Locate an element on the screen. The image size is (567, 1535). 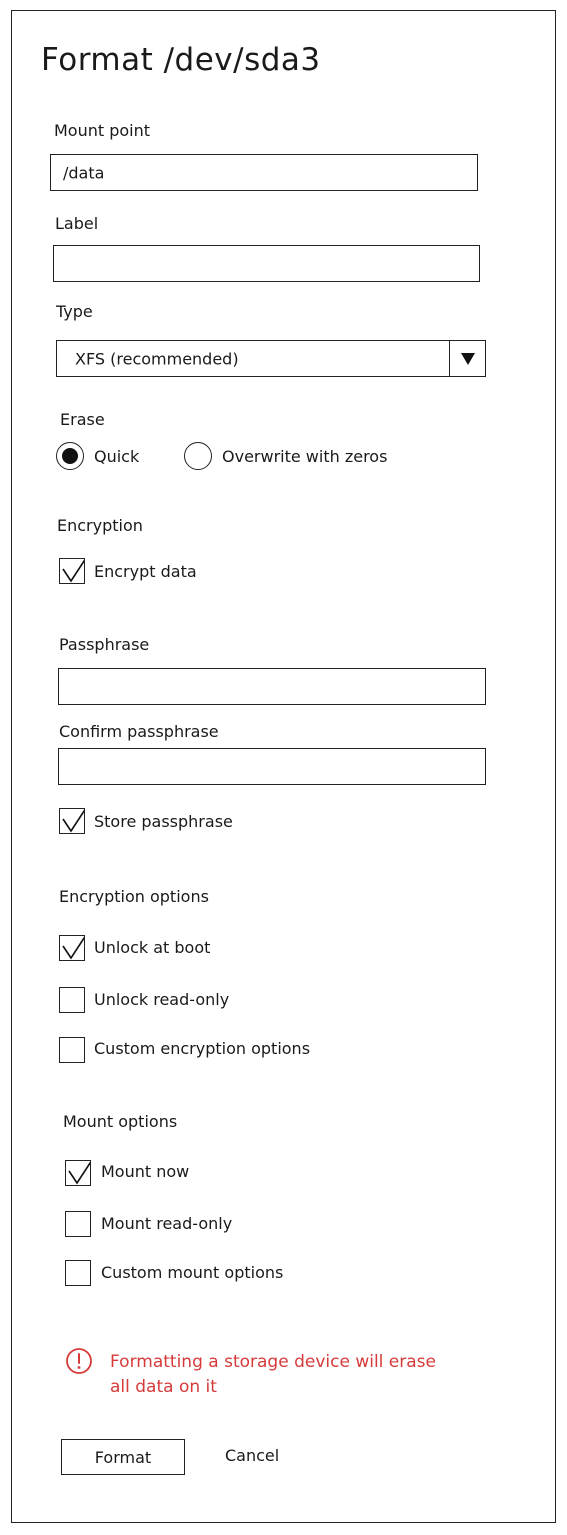
type-selected-value: XFS (recommended) is located at coordinates (157, 358).